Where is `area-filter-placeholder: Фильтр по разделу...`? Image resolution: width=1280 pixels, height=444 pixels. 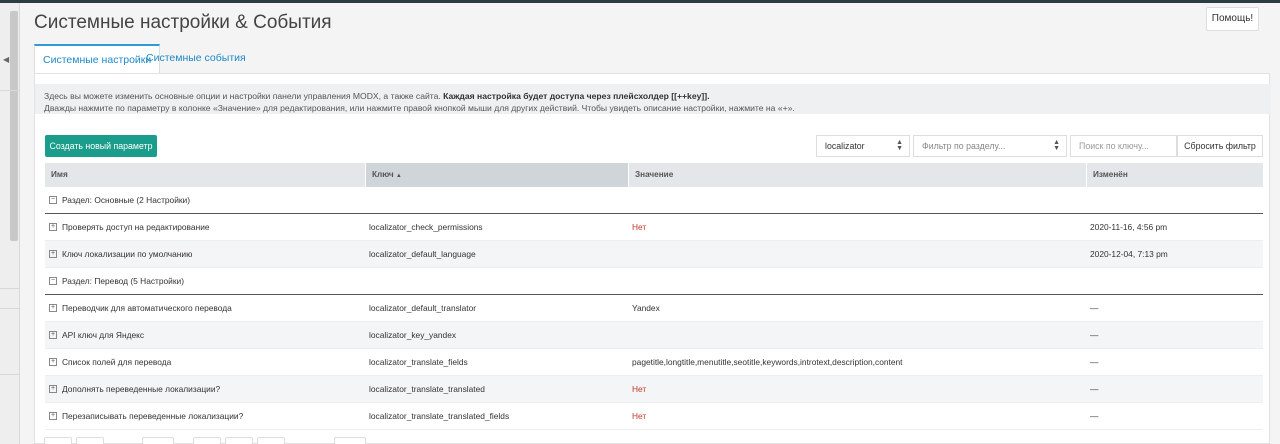 area-filter-placeholder: Фильтр по разделу... is located at coordinates (964, 146).